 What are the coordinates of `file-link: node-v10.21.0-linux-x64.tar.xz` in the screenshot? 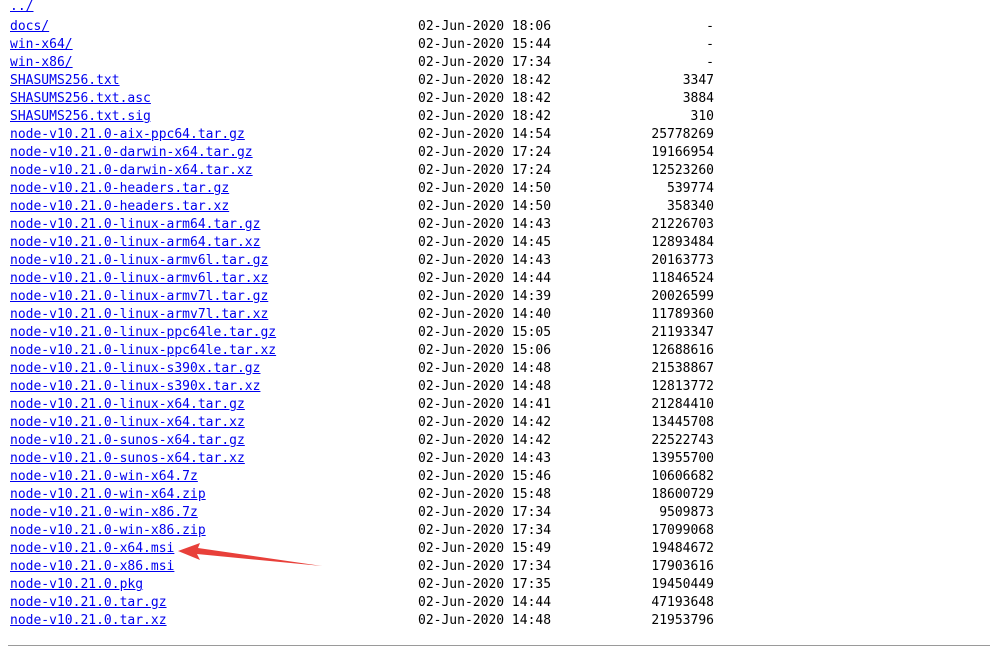 It's located at (127, 423).